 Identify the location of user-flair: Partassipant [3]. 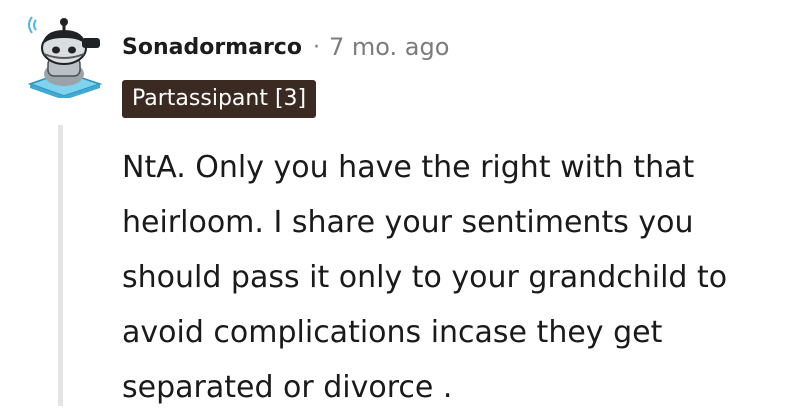
(219, 99).